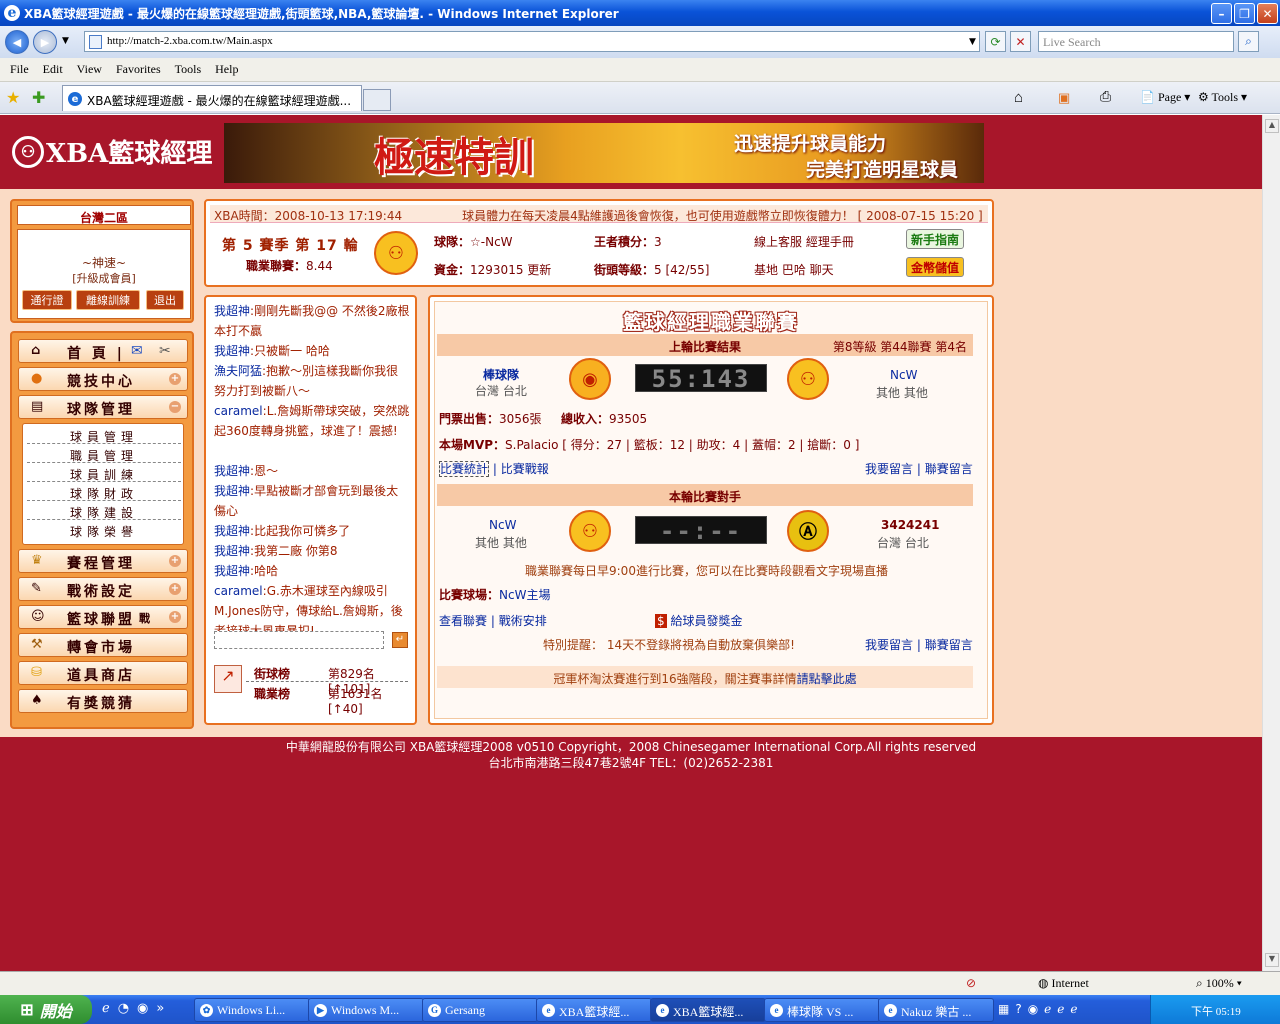 This screenshot has width=1280, height=1024. I want to click on vertical-scrollbar: ▲ ▼, so click(1271, 543).